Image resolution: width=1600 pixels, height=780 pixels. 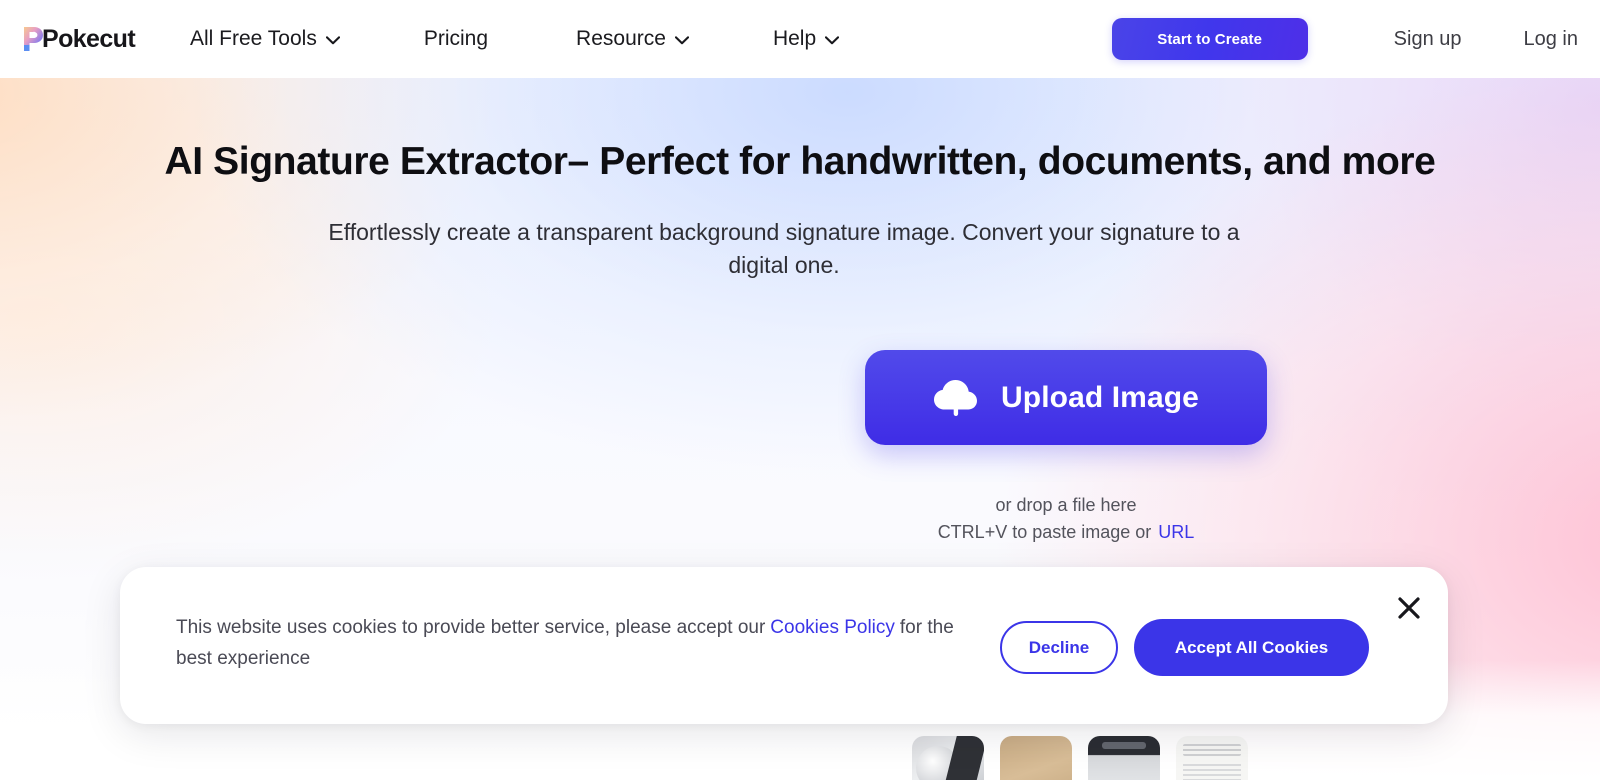 What do you see at coordinates (1059, 647) in the screenshot?
I see `decline-button: Decline` at bounding box center [1059, 647].